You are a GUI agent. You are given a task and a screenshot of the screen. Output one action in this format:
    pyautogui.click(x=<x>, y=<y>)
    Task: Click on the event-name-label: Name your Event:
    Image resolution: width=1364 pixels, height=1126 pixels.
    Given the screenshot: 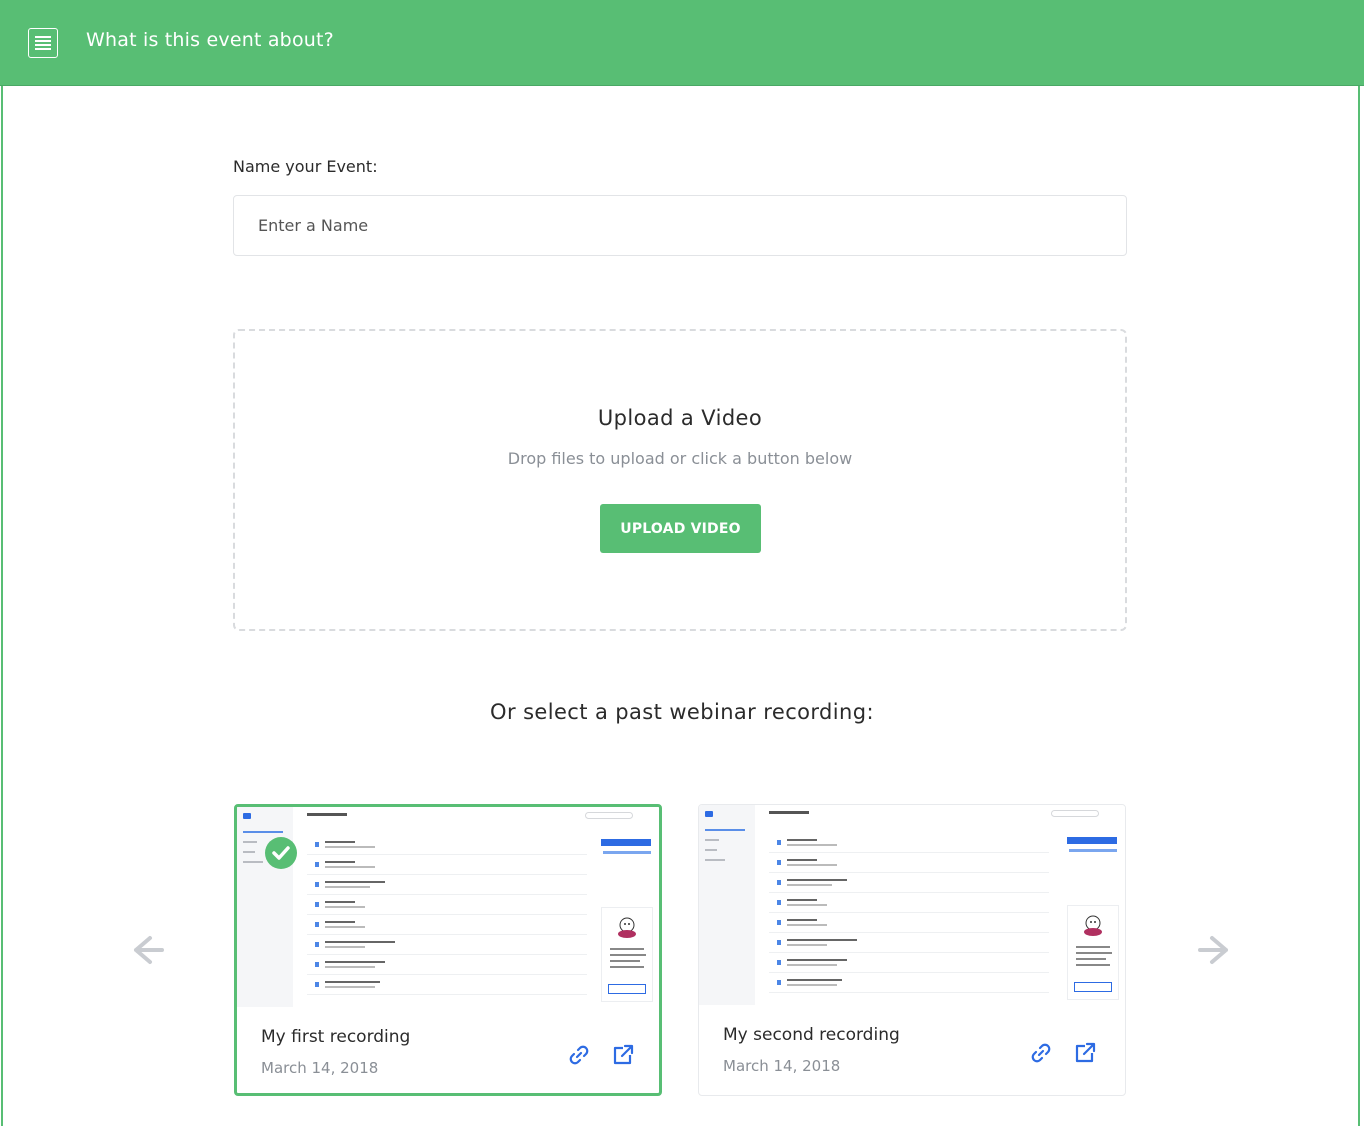 What is the action you would take?
    pyautogui.click(x=305, y=166)
    